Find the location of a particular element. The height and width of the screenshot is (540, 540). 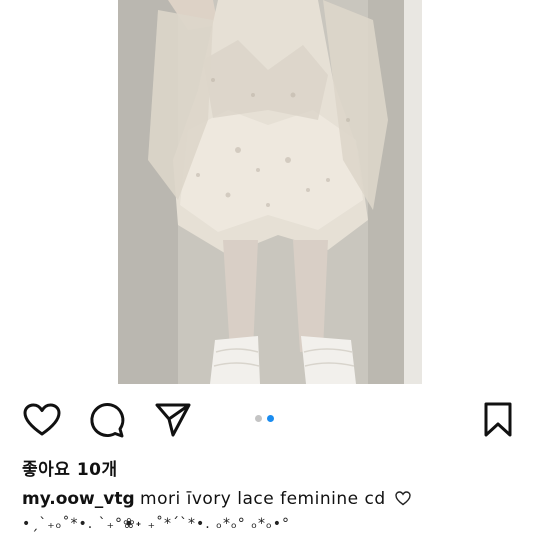

carousel-dot is located at coordinates (258, 418).